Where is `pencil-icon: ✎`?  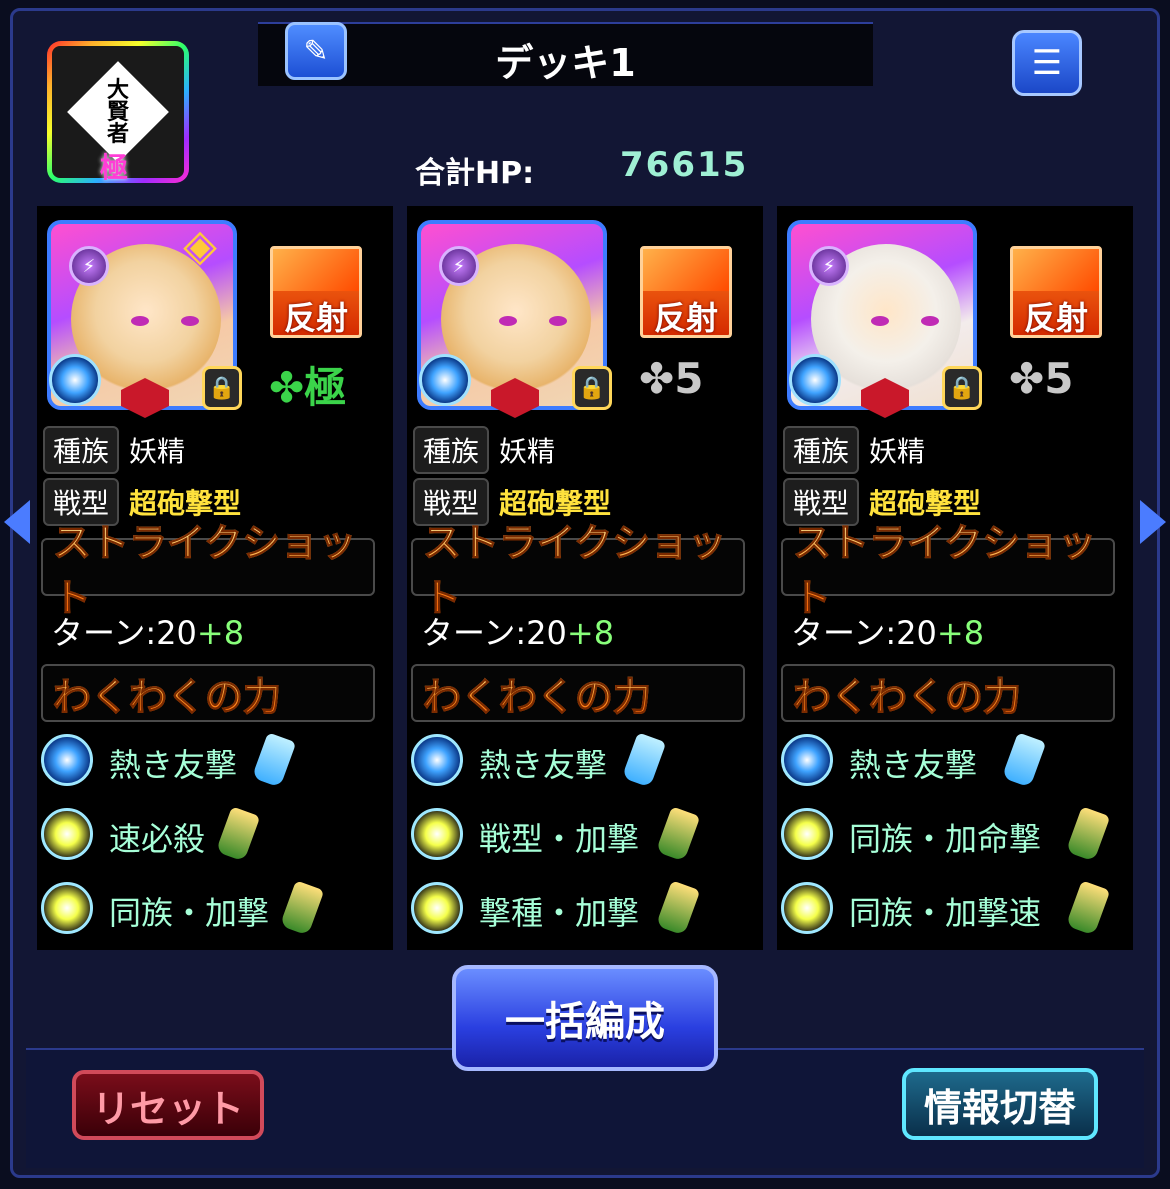
pencil-icon: ✎ is located at coordinates (316, 51).